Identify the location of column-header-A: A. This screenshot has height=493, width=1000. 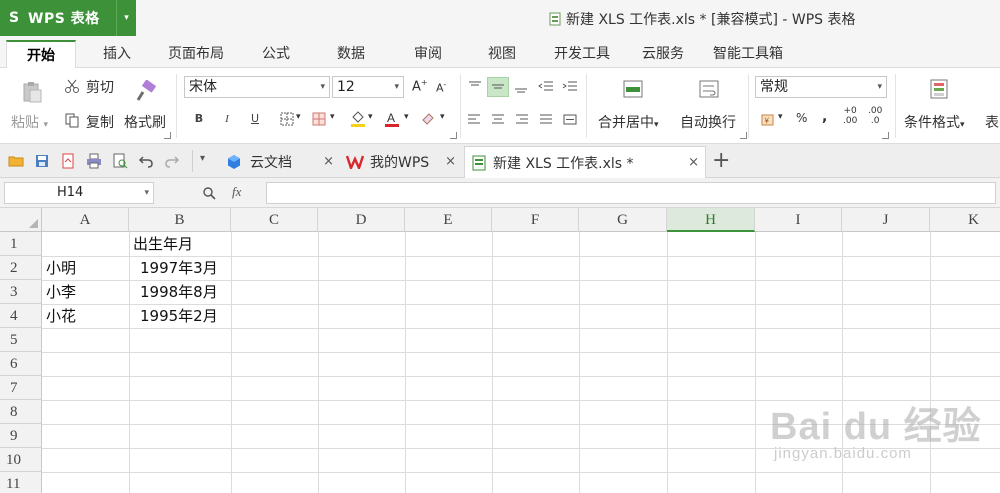
(85, 220).